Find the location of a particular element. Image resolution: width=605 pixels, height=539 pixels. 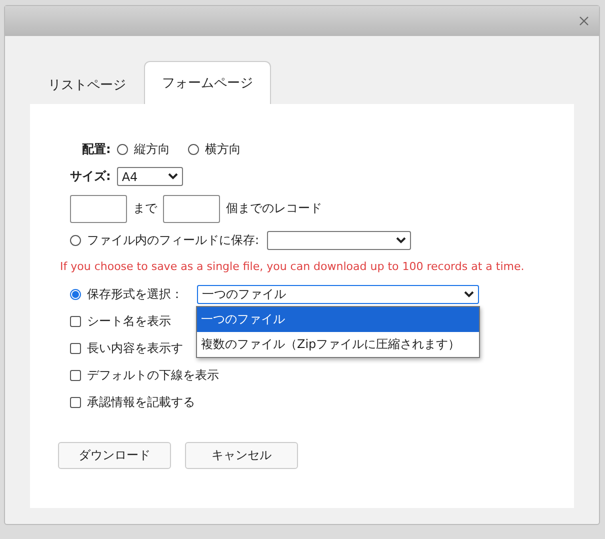

radio-label: 保存形式を選択： is located at coordinates (135, 294).